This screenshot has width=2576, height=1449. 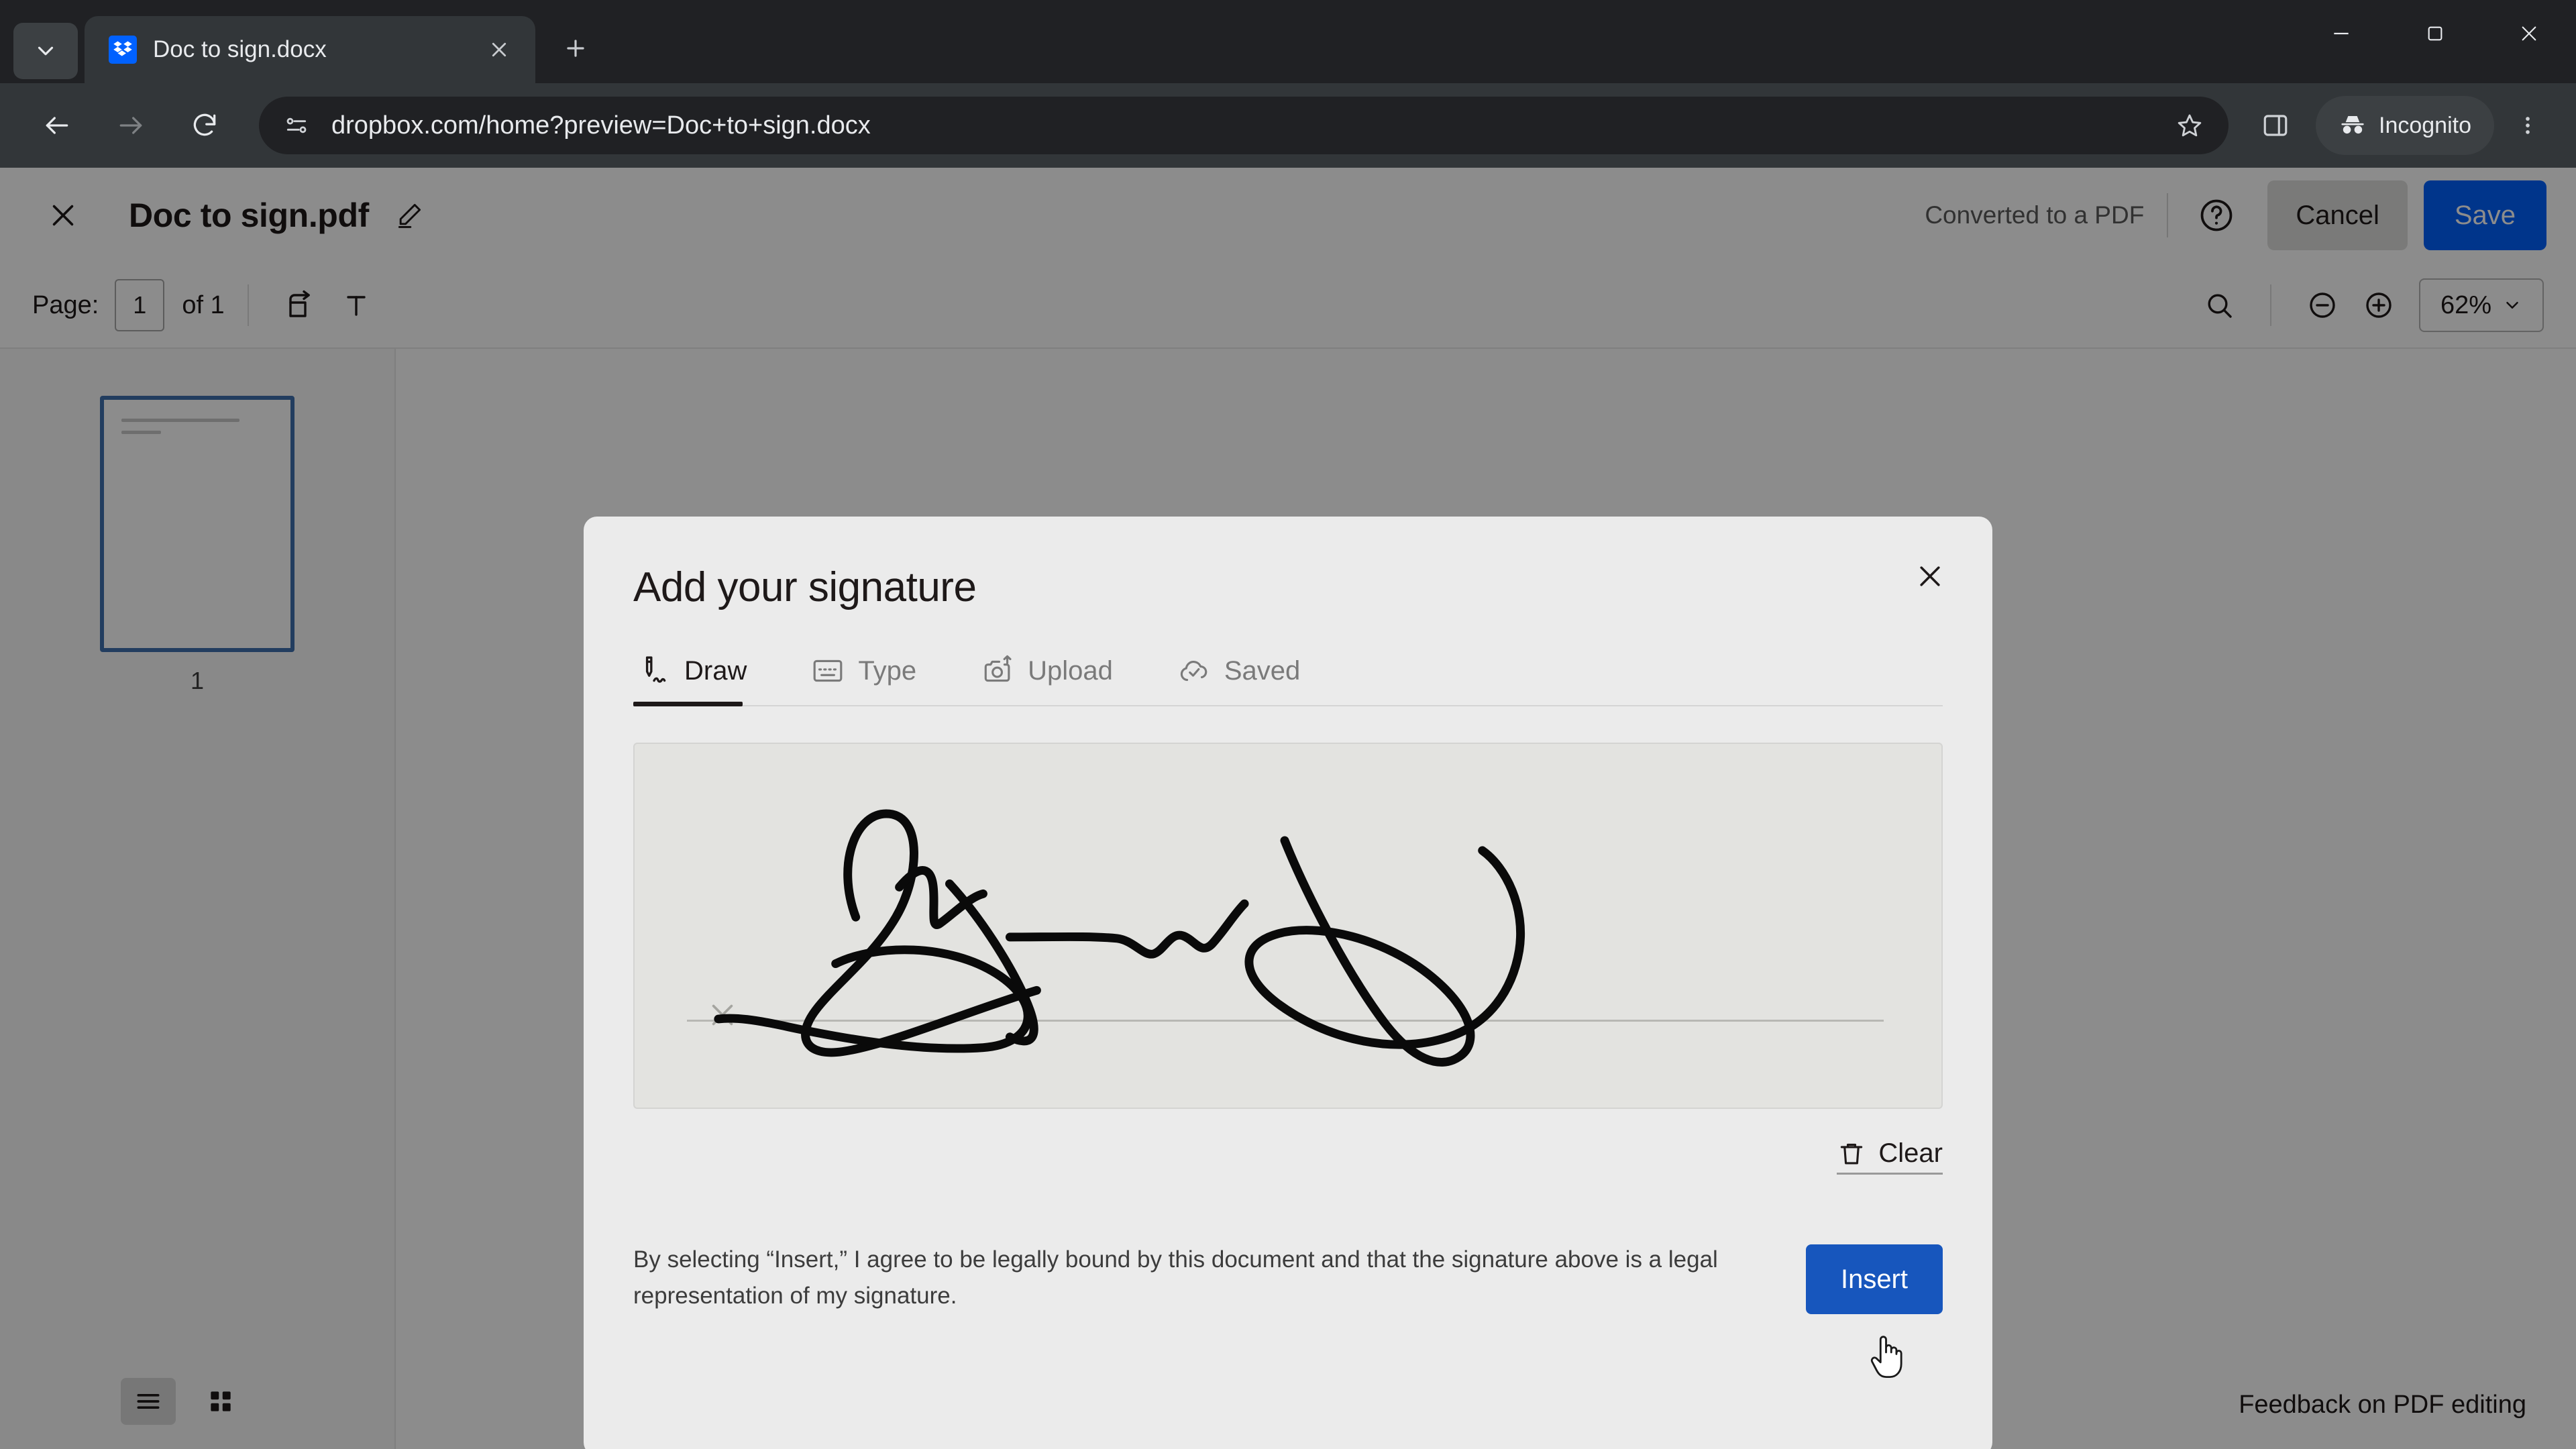 I want to click on tab-title: Doc to sign.docx, so click(x=240, y=49).